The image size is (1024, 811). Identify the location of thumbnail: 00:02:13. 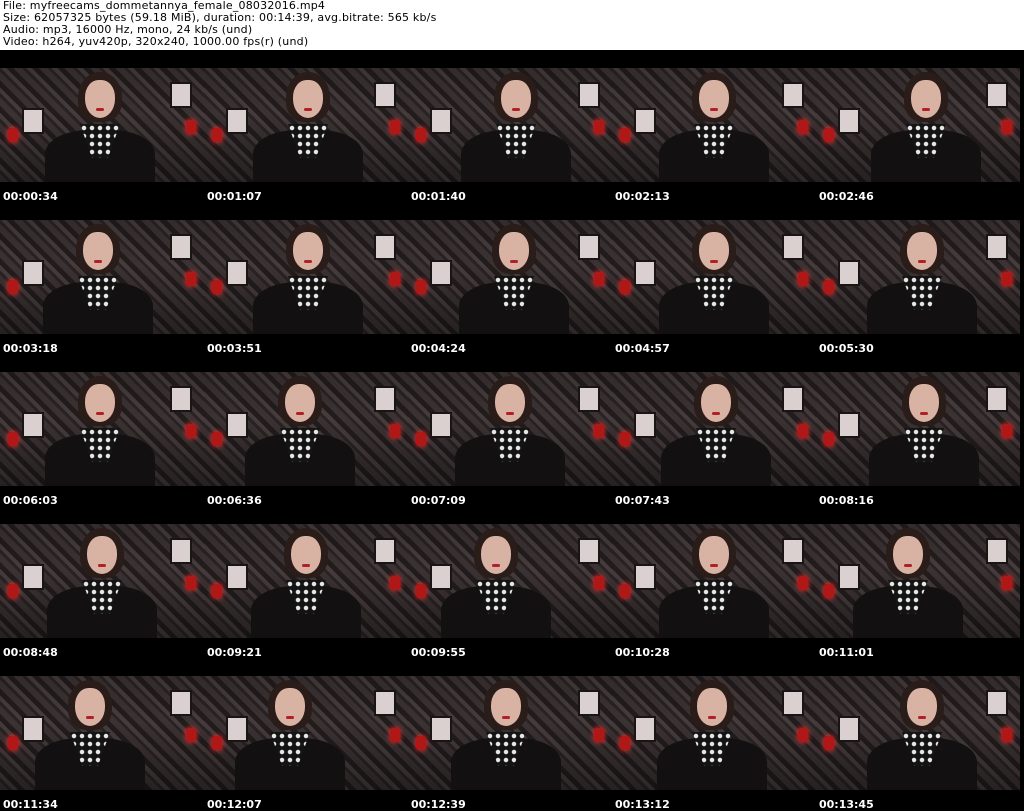
(714, 126).